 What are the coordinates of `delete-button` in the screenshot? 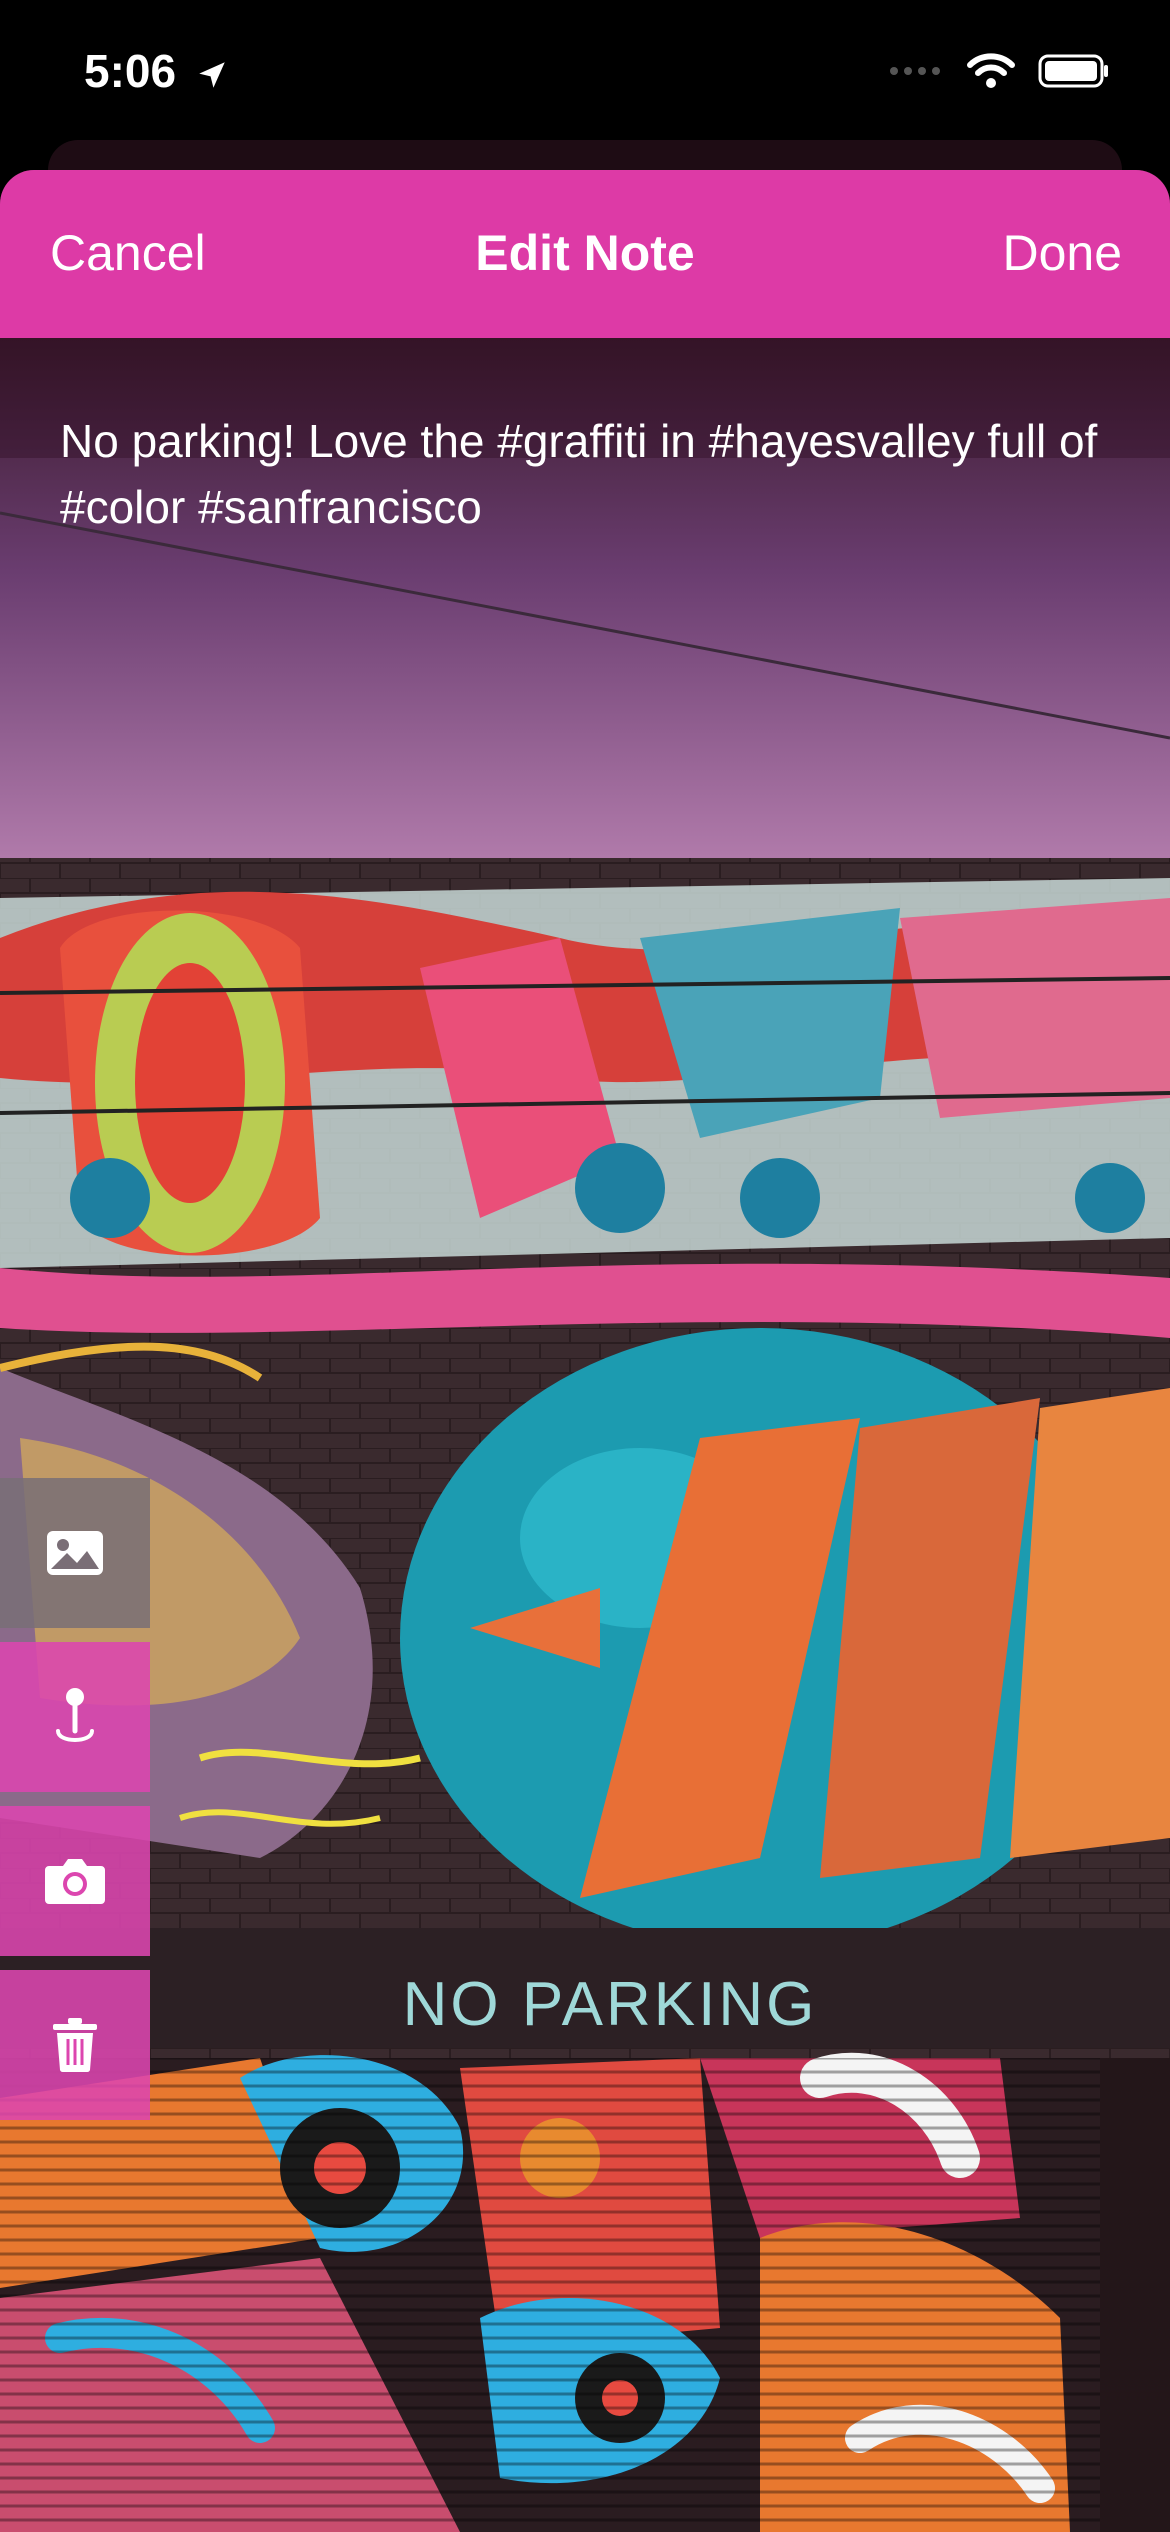 It's located at (75, 2045).